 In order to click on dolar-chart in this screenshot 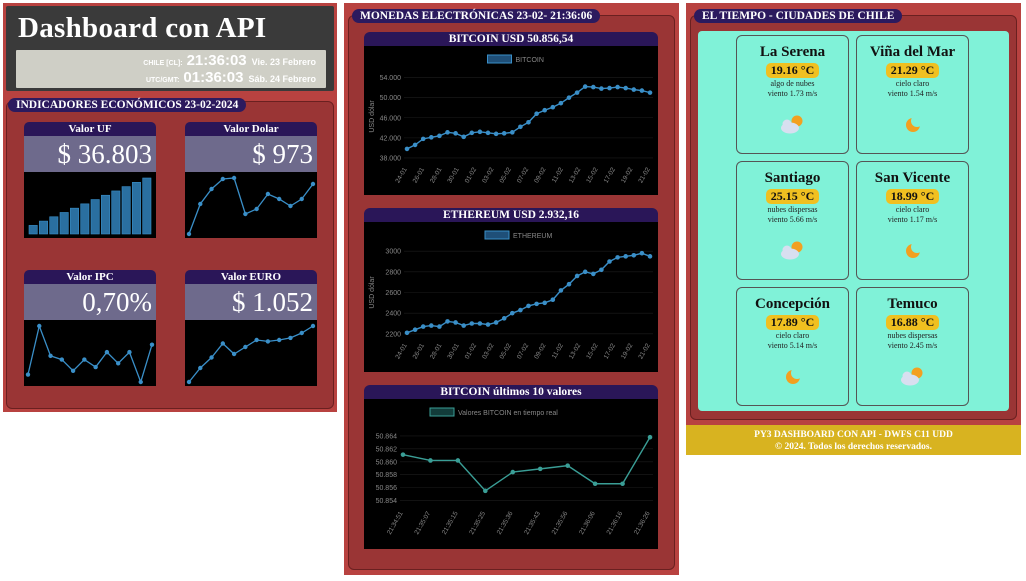, I will do `click(251, 206)`.